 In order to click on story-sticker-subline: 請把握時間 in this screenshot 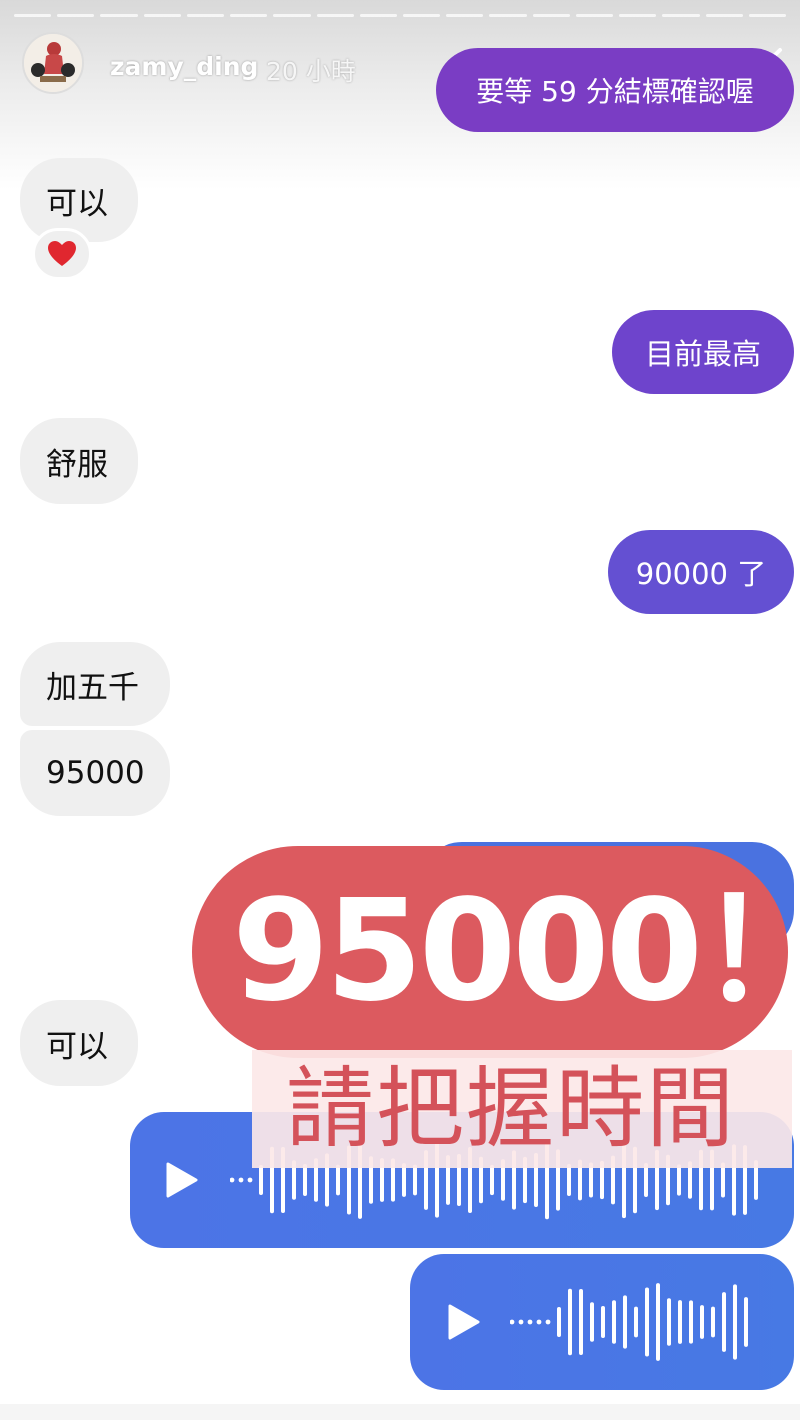, I will do `click(511, 1108)`.